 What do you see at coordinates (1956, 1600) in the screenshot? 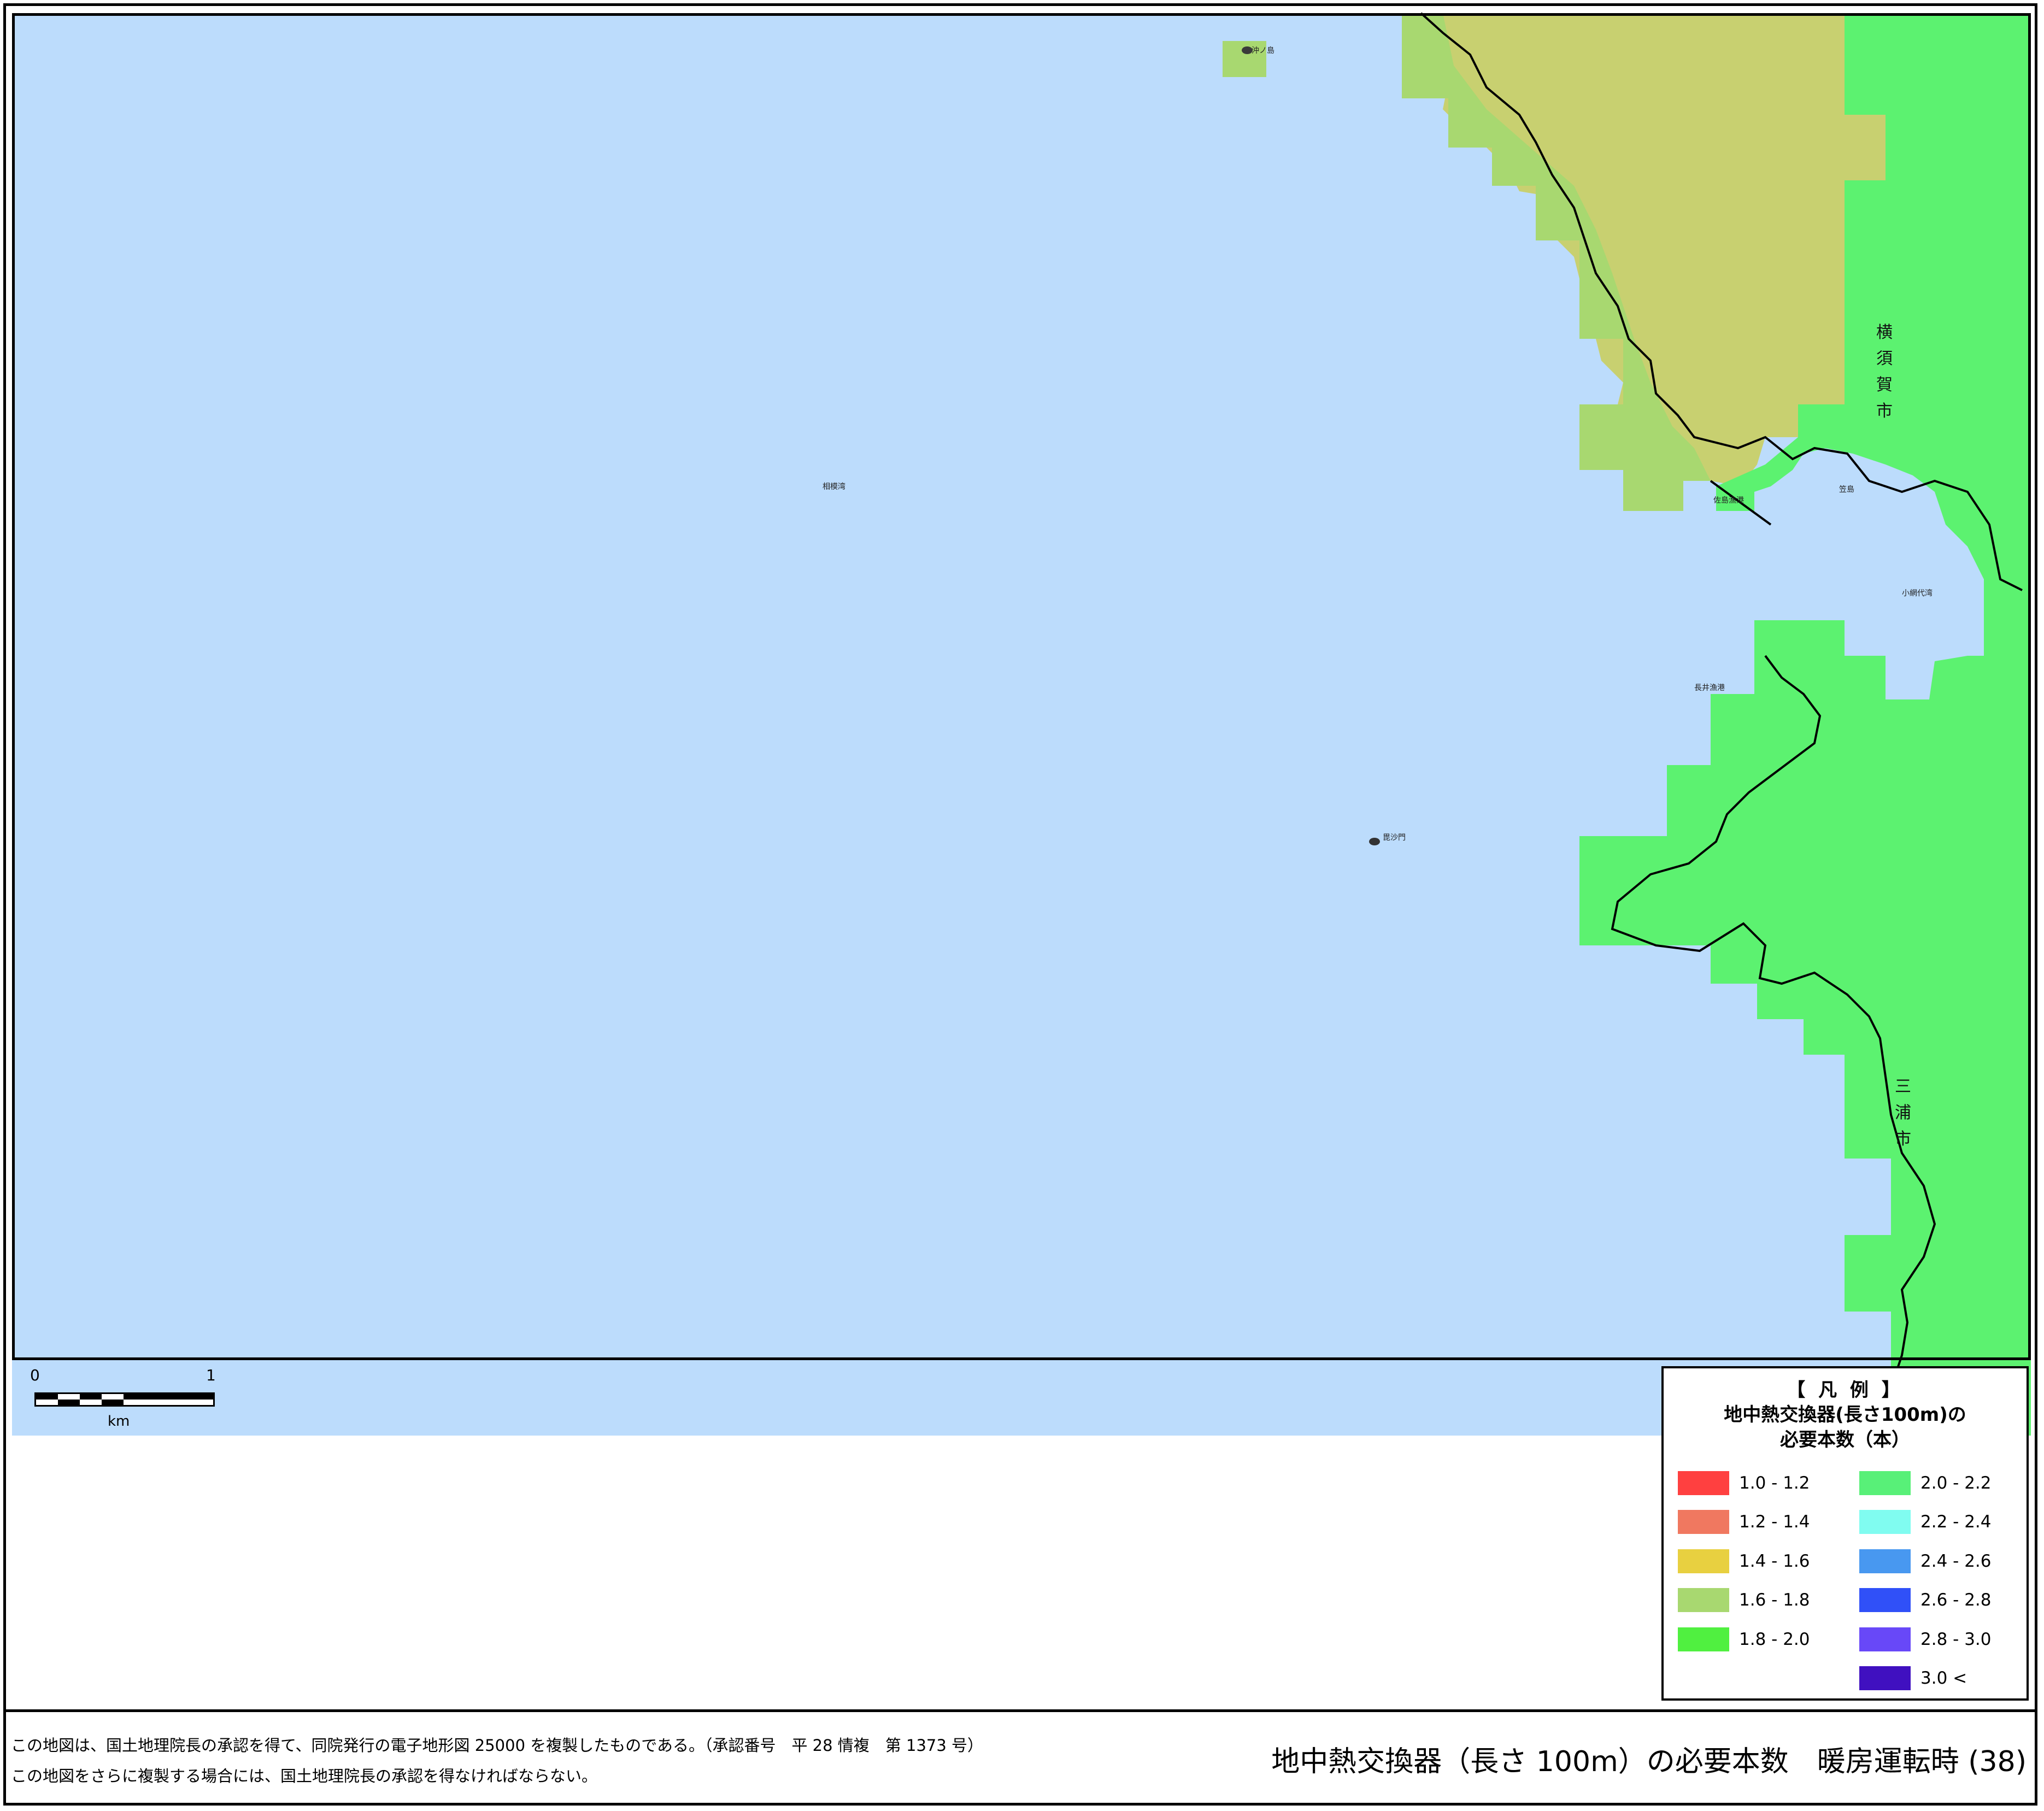
I see `legend-label: 2.6 - 2.8` at bounding box center [1956, 1600].